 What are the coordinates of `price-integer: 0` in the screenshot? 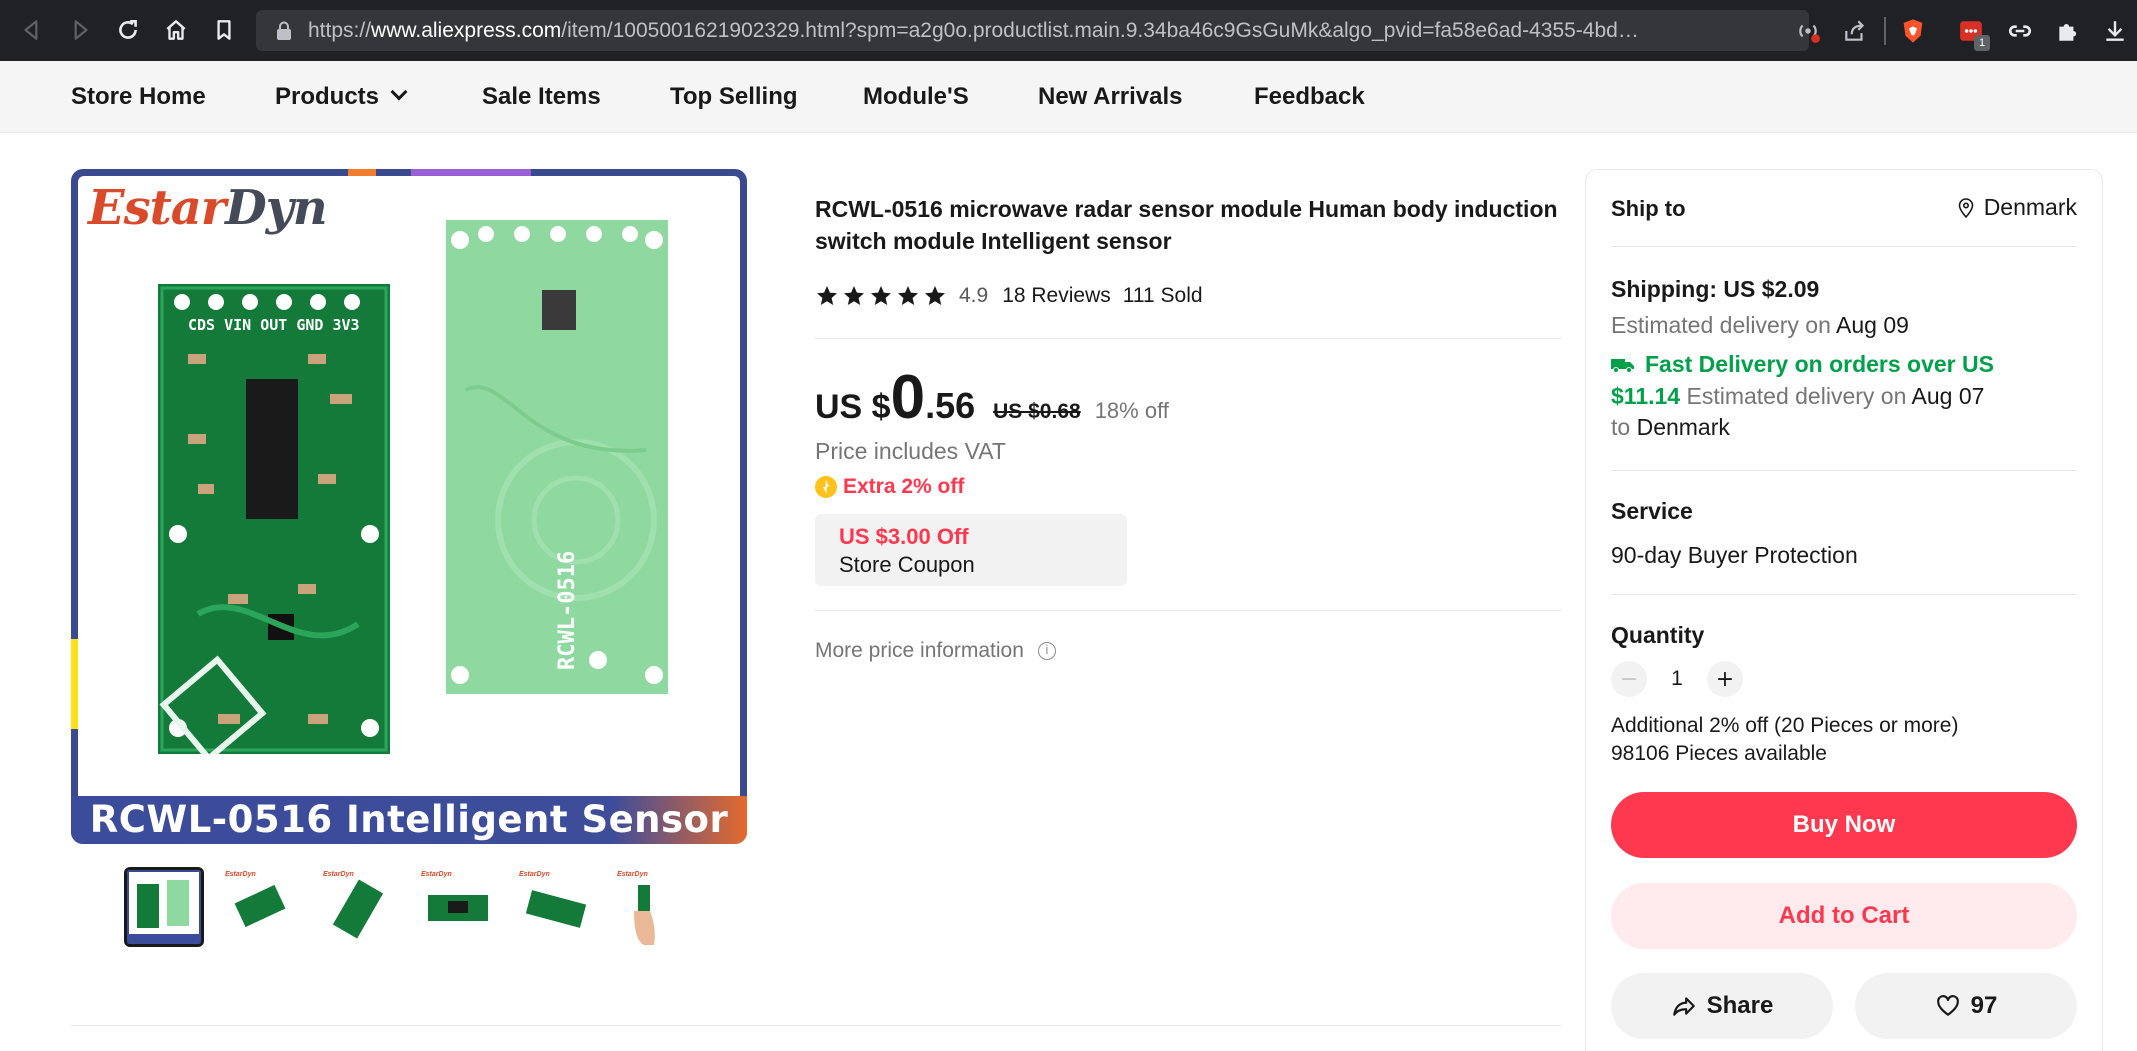 It's located at (908, 397).